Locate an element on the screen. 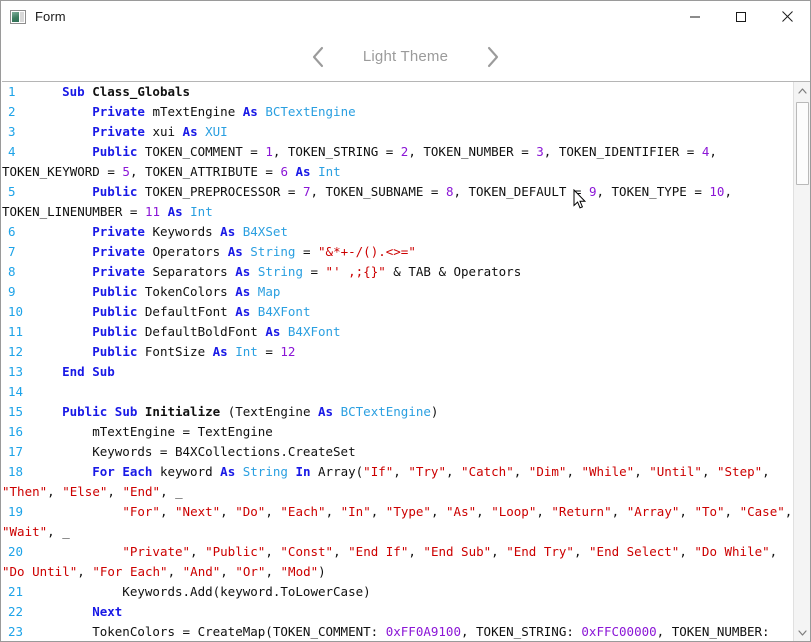 The width and height of the screenshot is (811, 642). code-token: keyword is located at coordinates (190, 471).